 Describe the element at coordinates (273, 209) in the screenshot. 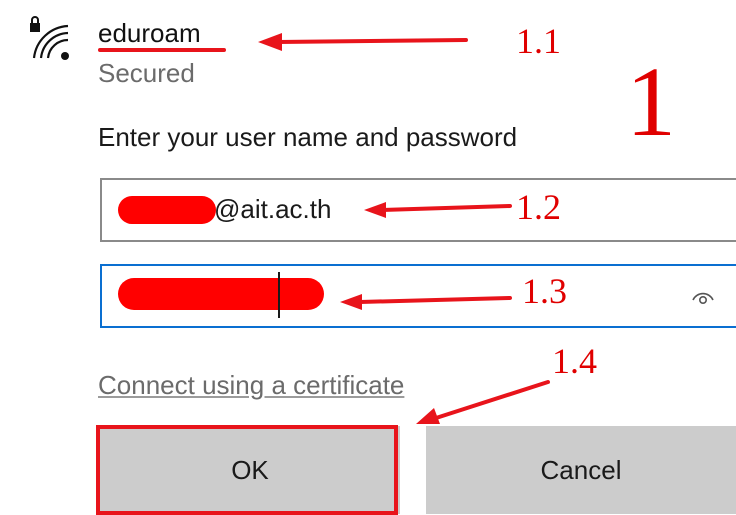

I see `username-domain: @ait.ac.th` at that location.